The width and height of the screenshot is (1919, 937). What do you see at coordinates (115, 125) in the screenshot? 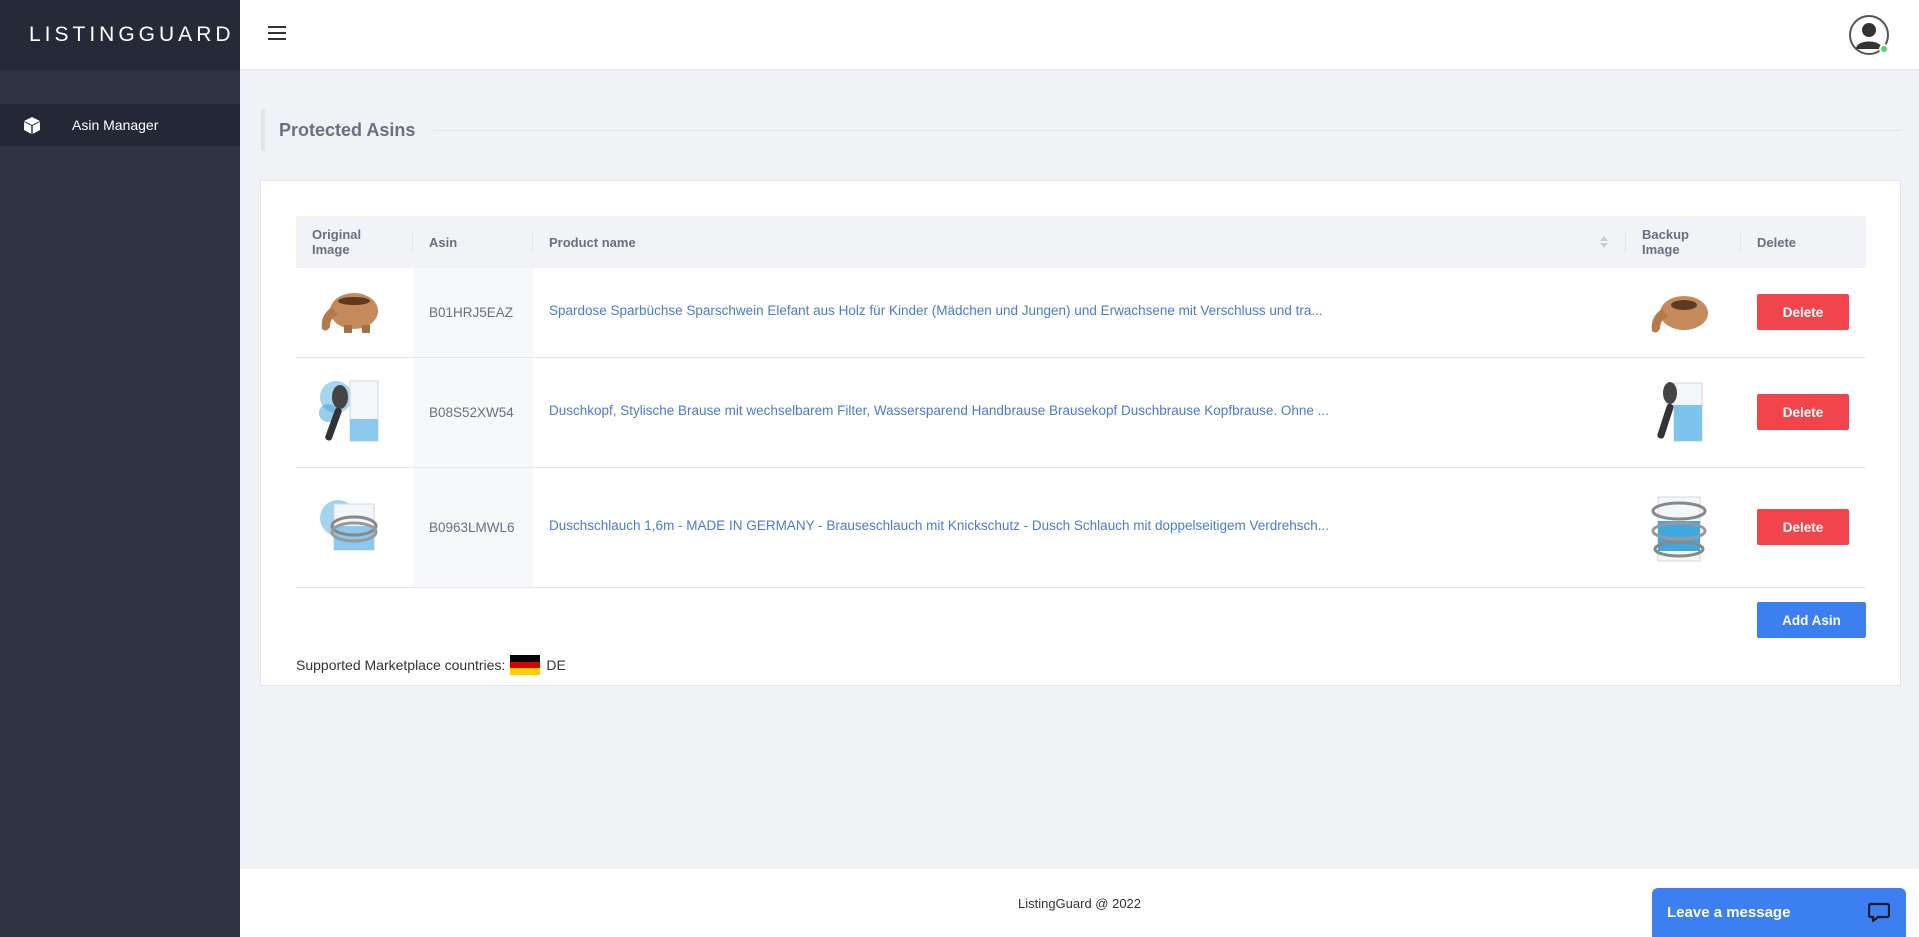
I see `sidebar-item-label: Asin Manager` at bounding box center [115, 125].